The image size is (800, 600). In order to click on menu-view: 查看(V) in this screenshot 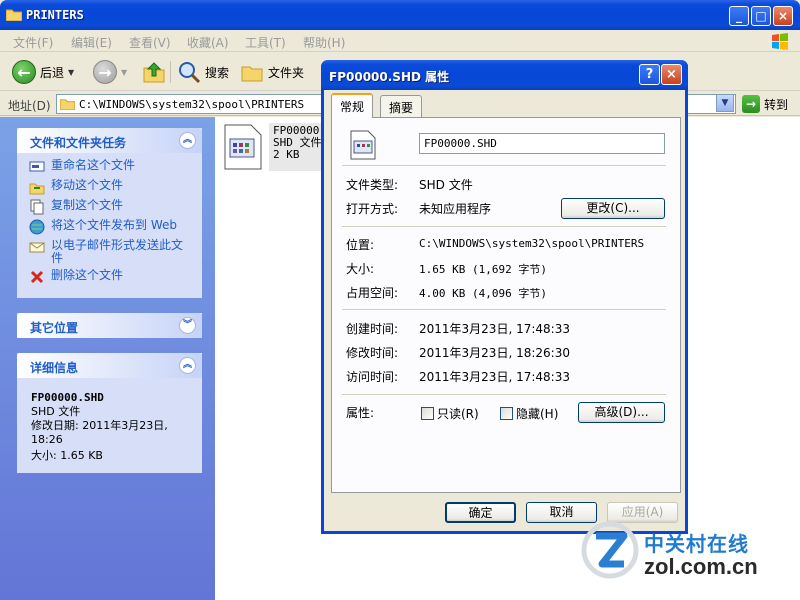, I will do `click(150, 42)`.